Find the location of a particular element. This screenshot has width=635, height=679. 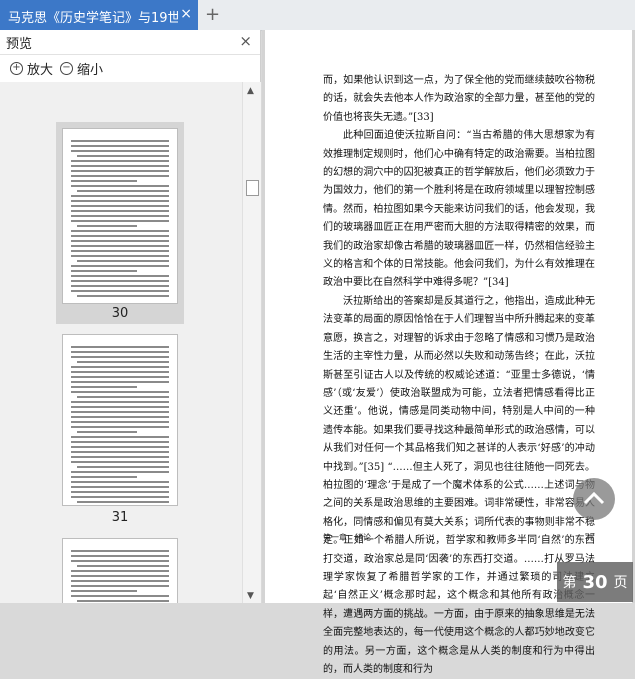

thumbnail-page-30: 30 is located at coordinates (120, 223).